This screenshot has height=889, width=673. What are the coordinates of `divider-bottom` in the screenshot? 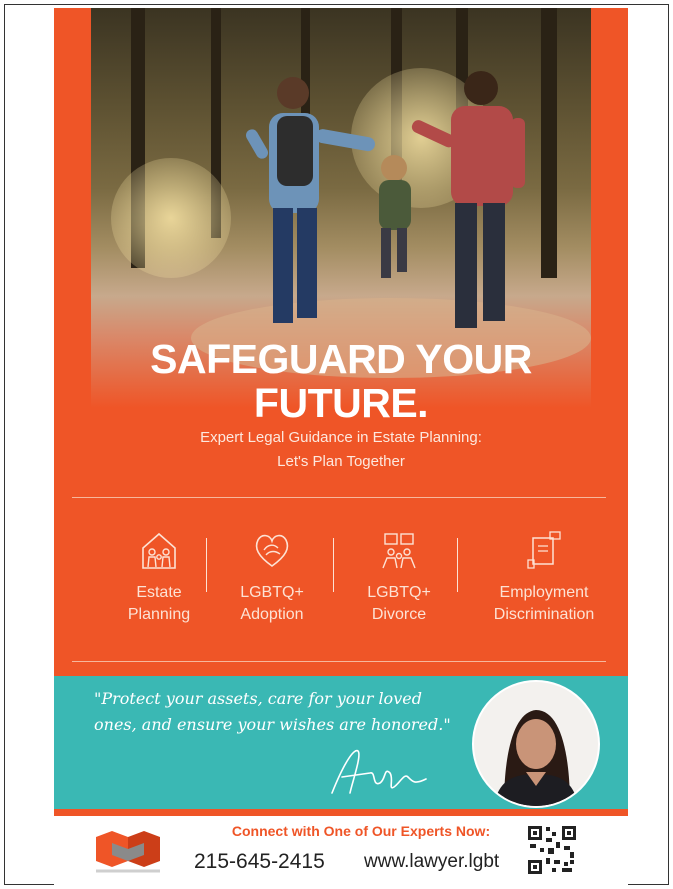 It's located at (339, 661).